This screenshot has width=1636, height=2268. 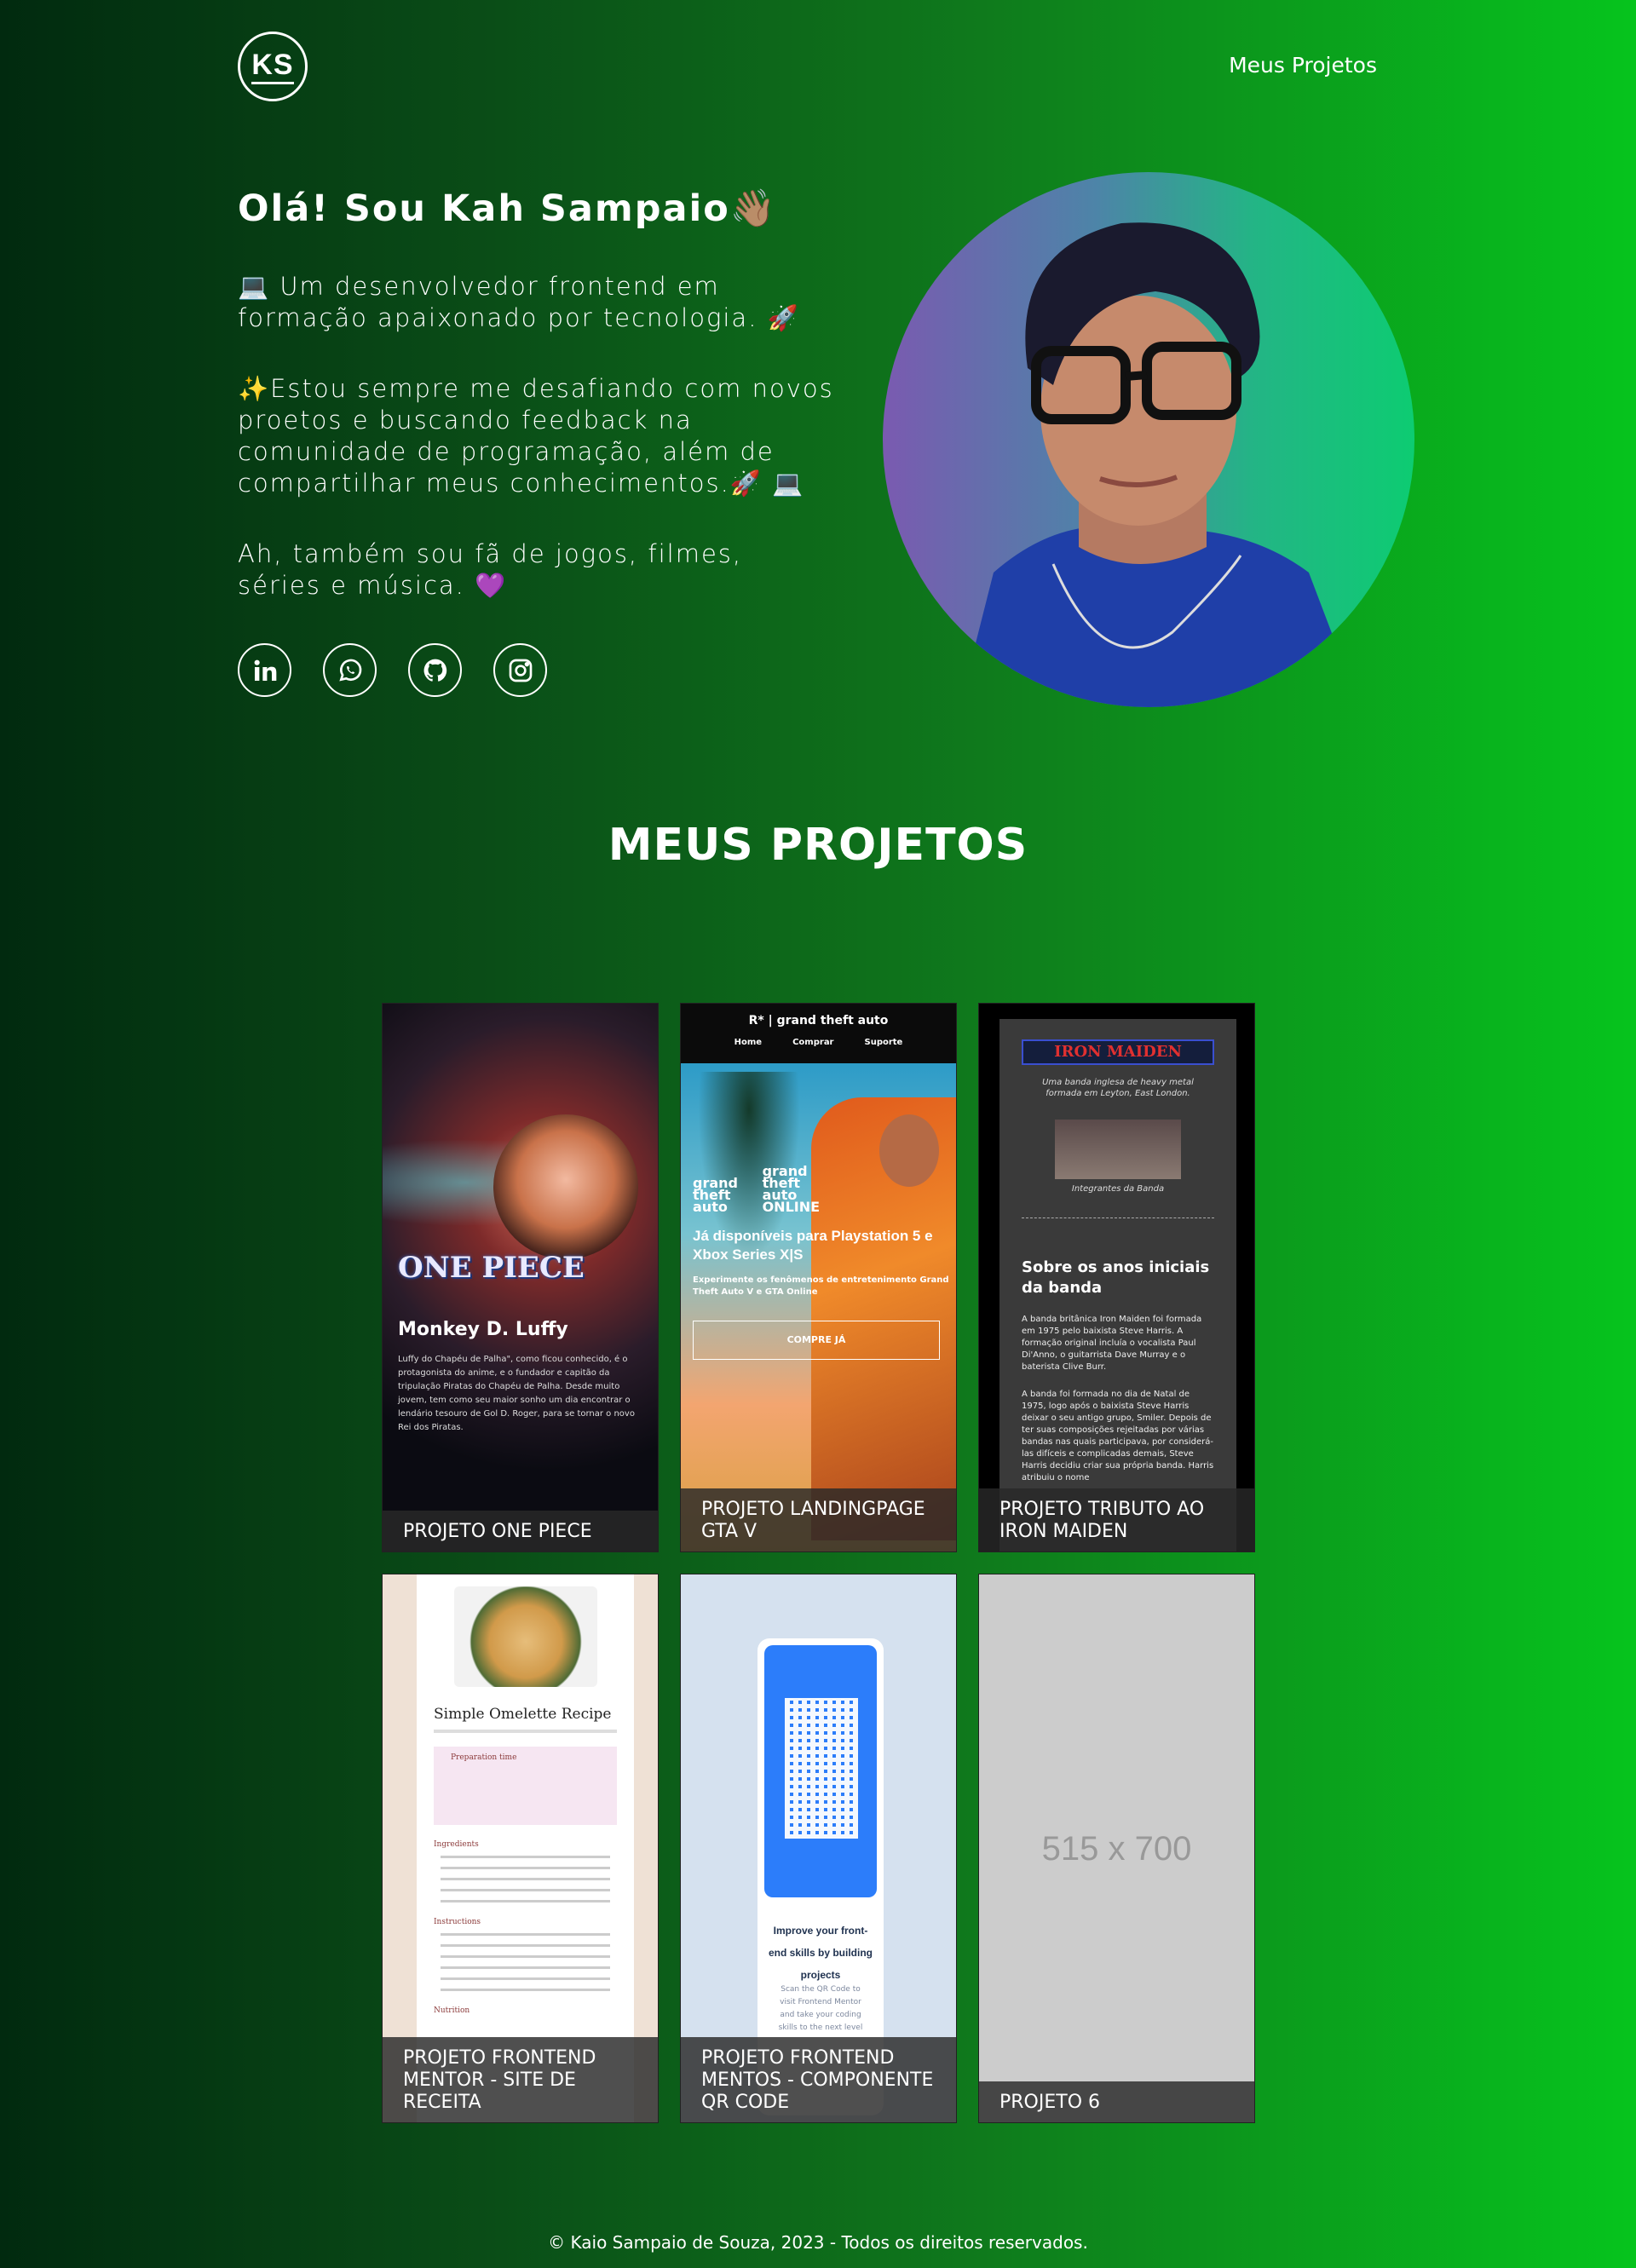 I want to click on recipe-instructions-heading: Instructions, so click(x=458, y=1922).